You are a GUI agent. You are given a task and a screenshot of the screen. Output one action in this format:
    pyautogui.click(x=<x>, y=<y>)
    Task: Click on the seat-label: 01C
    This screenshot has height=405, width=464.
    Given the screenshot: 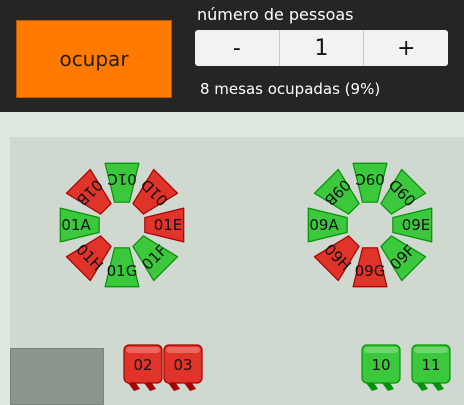 What is the action you would take?
    pyautogui.click(x=122, y=179)
    